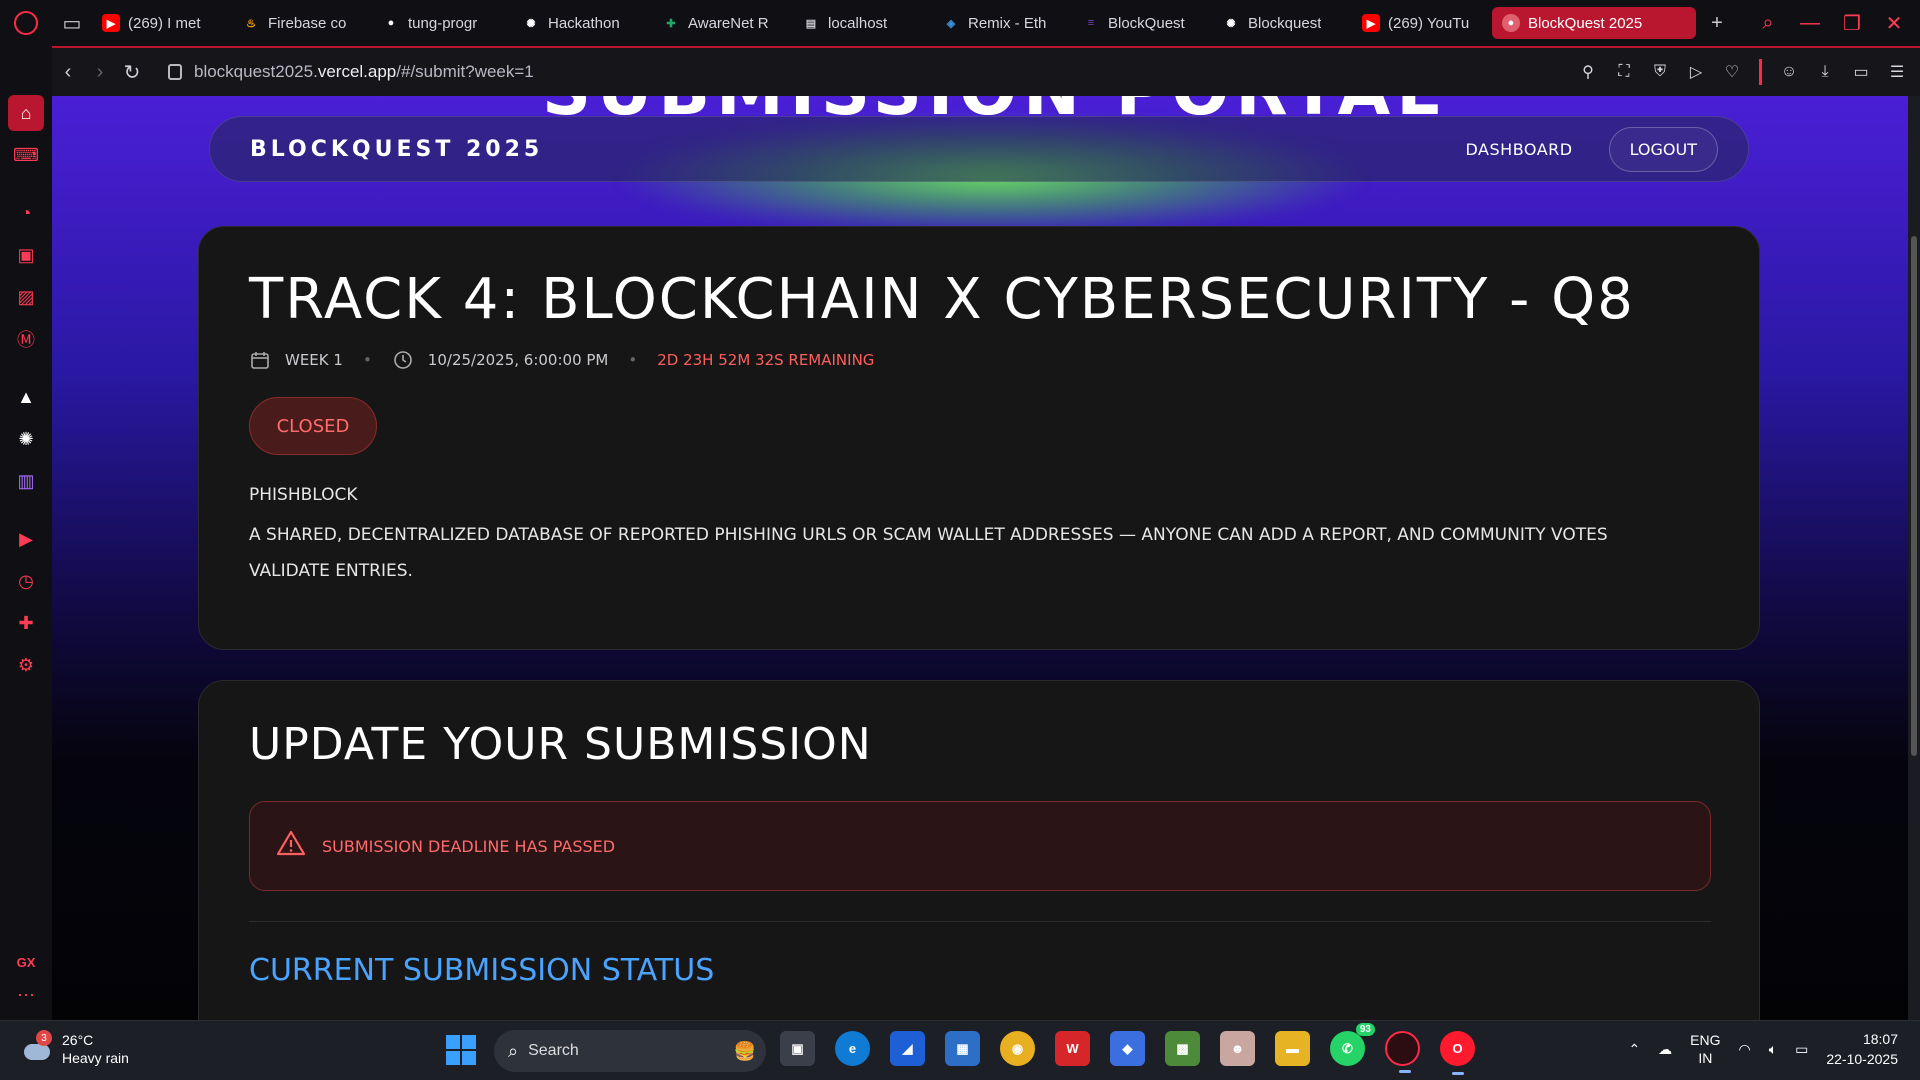  I want to click on opera-gx-icon, so click(1402, 1052).